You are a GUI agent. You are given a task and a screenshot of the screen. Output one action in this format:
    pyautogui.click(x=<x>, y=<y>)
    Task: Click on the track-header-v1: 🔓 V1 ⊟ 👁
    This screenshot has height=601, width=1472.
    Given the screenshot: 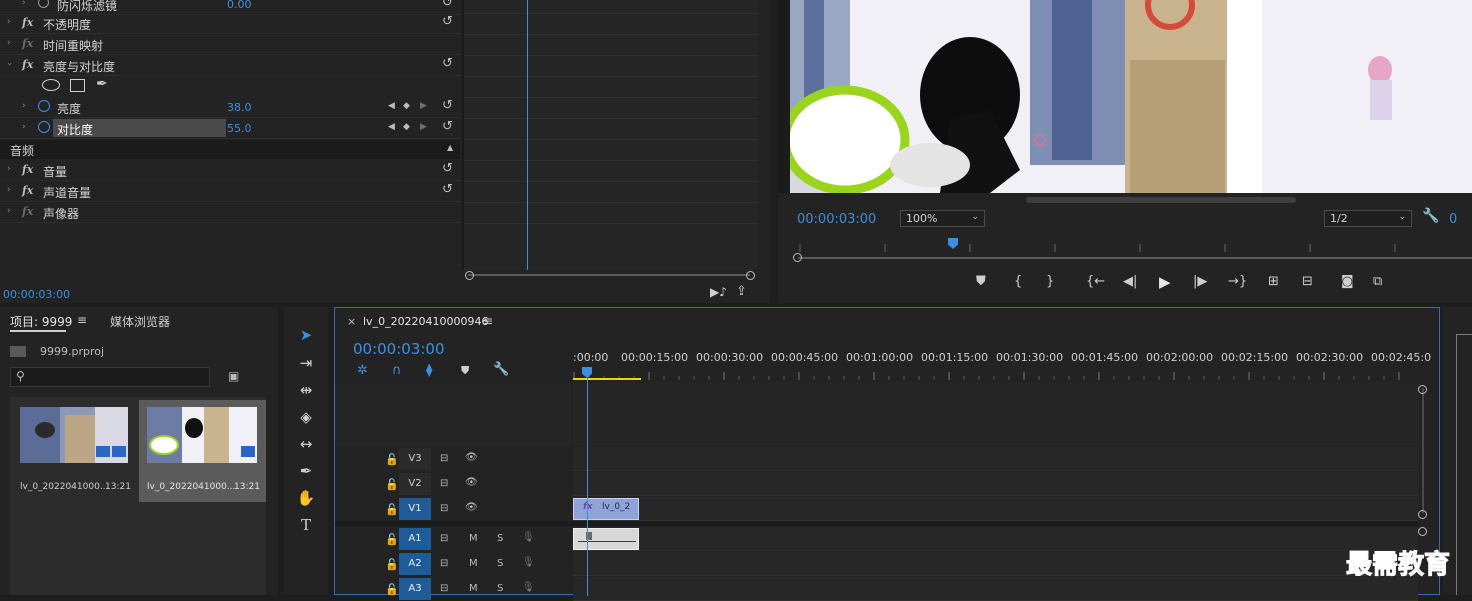 What is the action you would take?
    pyautogui.click(x=453, y=509)
    